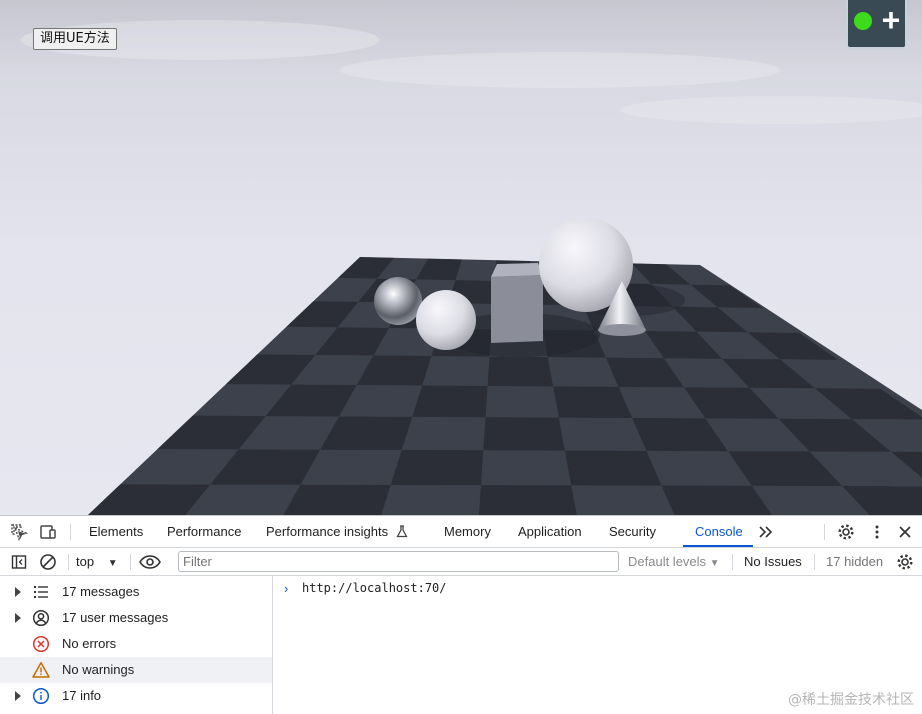  Describe the element at coordinates (398, 561) in the screenshot. I see `filter-input` at that location.